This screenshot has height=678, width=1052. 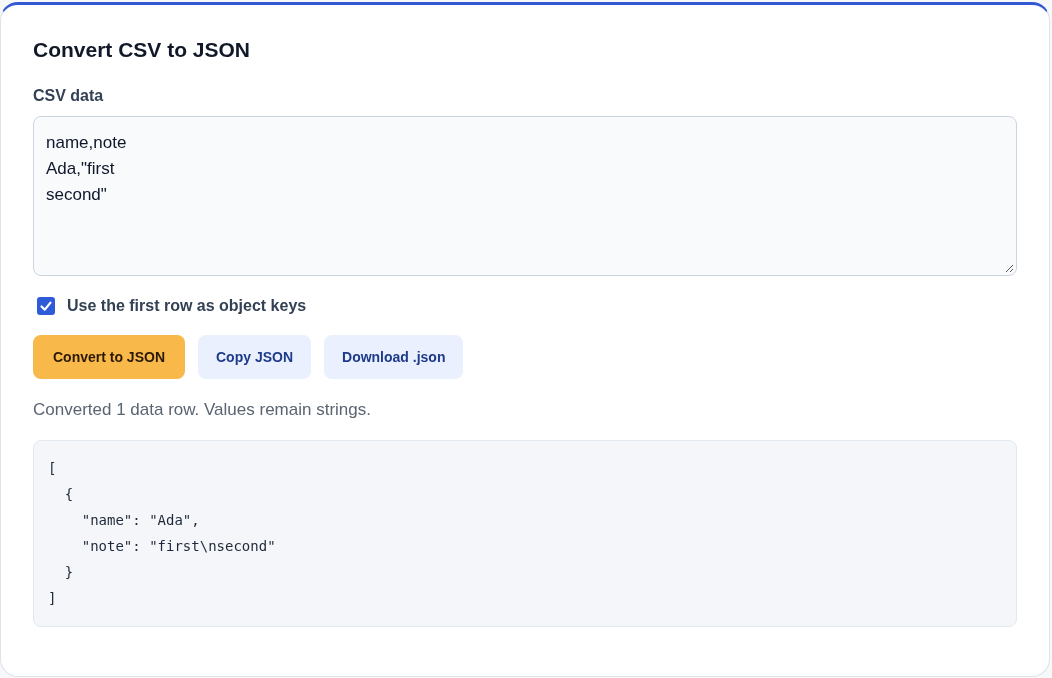 I want to click on card-title: Convert CSV to JSON, so click(x=142, y=50).